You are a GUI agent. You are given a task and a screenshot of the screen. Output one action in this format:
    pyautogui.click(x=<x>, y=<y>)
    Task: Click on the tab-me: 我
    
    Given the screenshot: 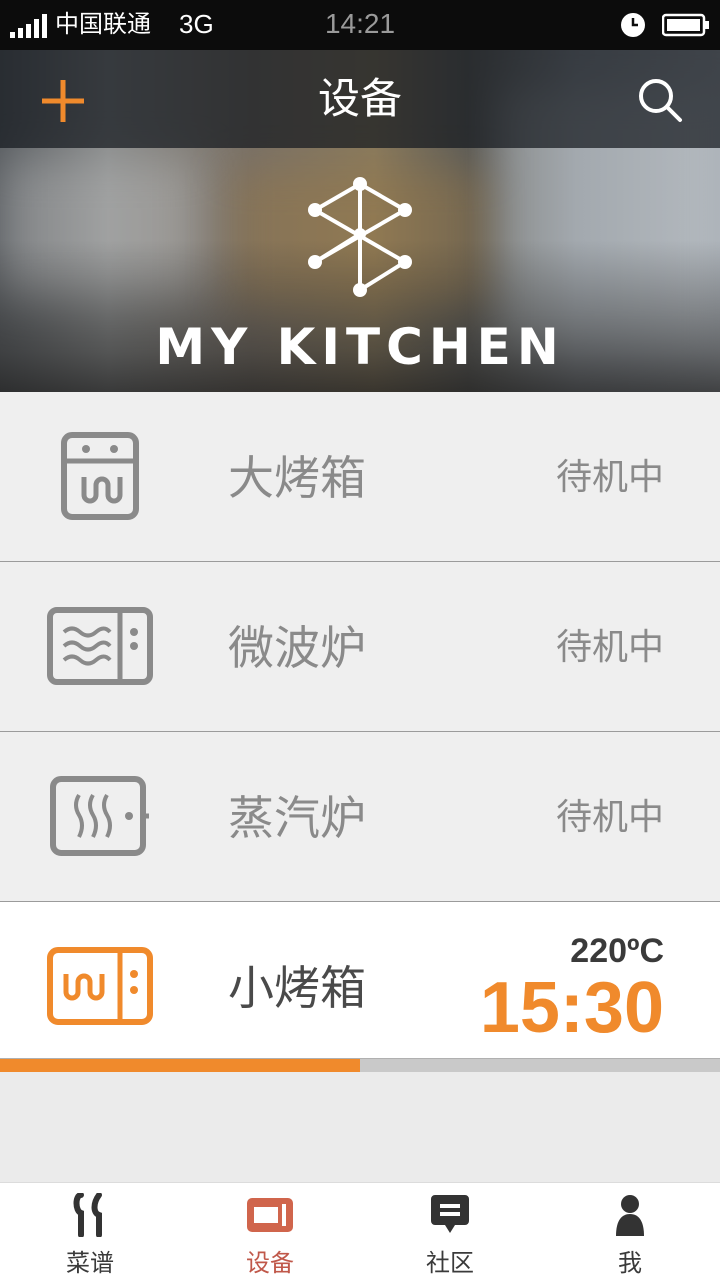 What is the action you would take?
    pyautogui.click(x=630, y=1231)
    